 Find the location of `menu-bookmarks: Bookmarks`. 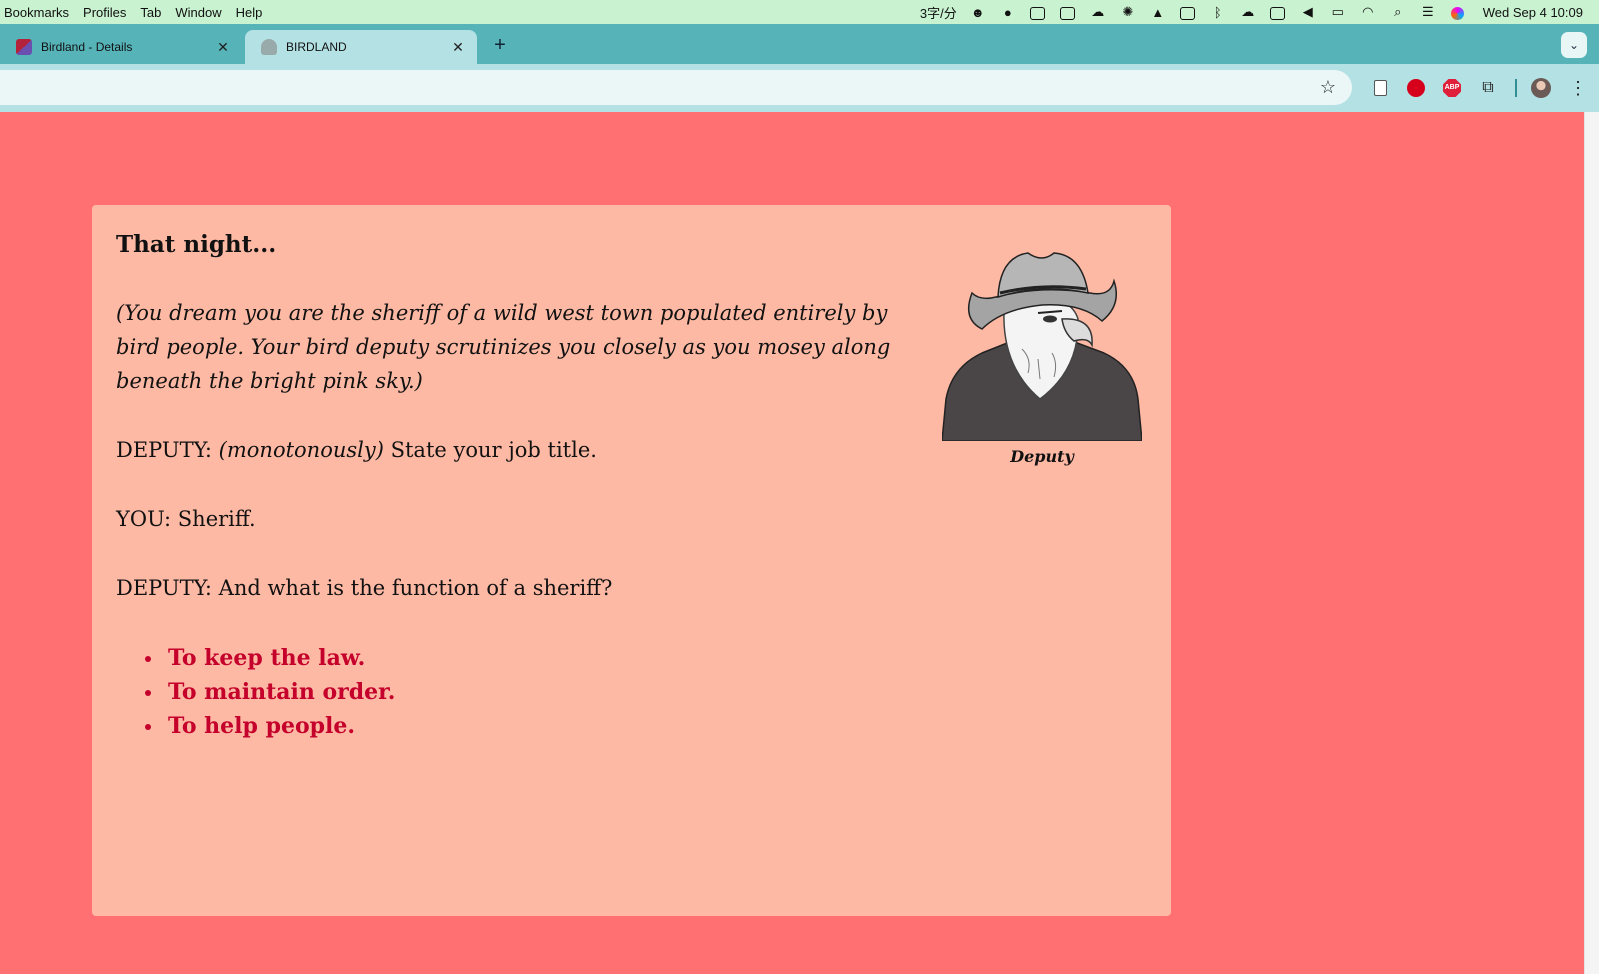

menu-bookmarks: Bookmarks is located at coordinates (39, 12).